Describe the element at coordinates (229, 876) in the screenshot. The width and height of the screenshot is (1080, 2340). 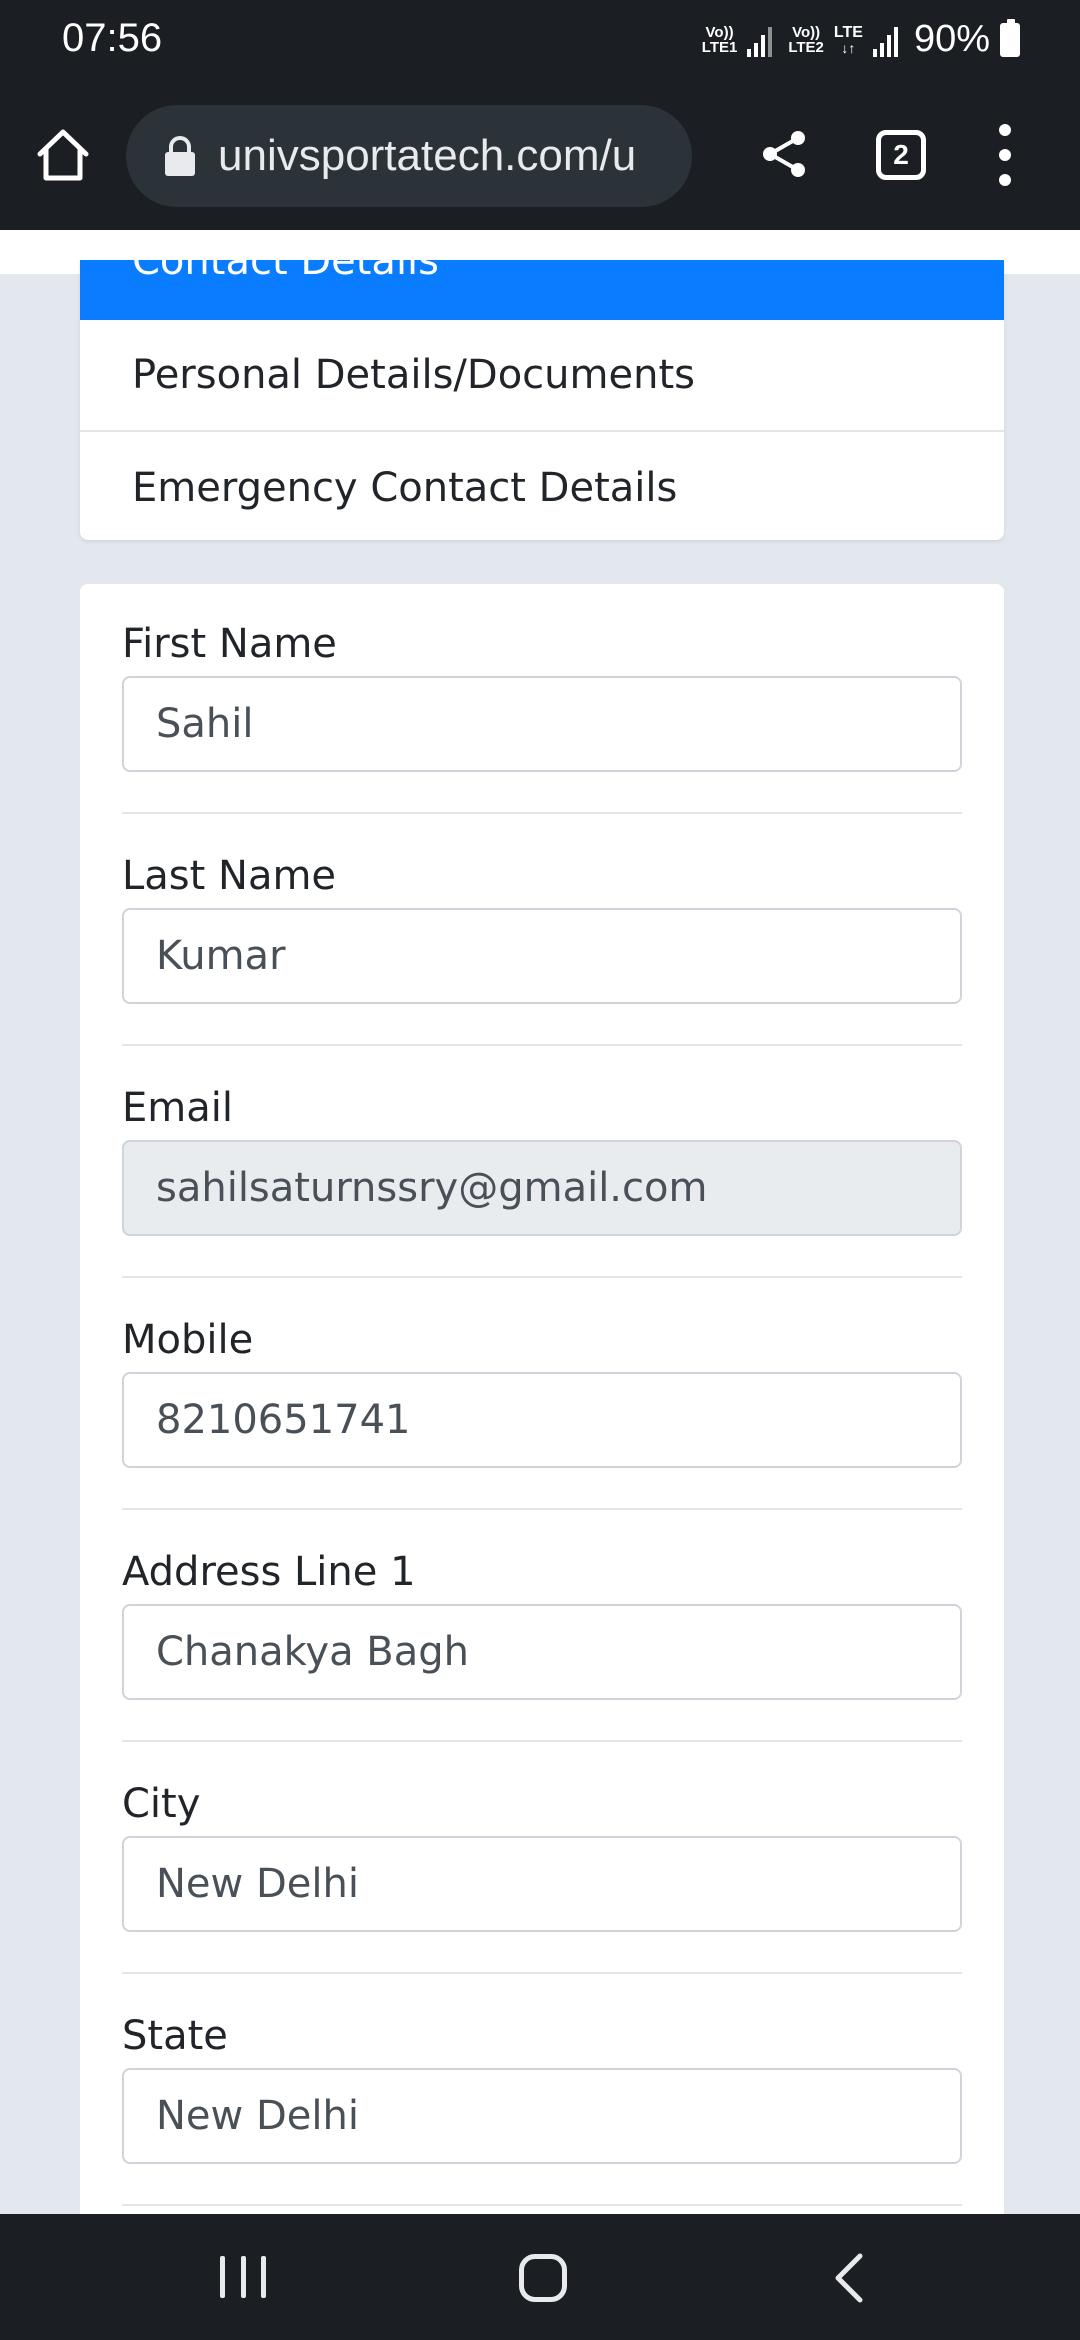
I see `last-name-label: Last Name` at that location.